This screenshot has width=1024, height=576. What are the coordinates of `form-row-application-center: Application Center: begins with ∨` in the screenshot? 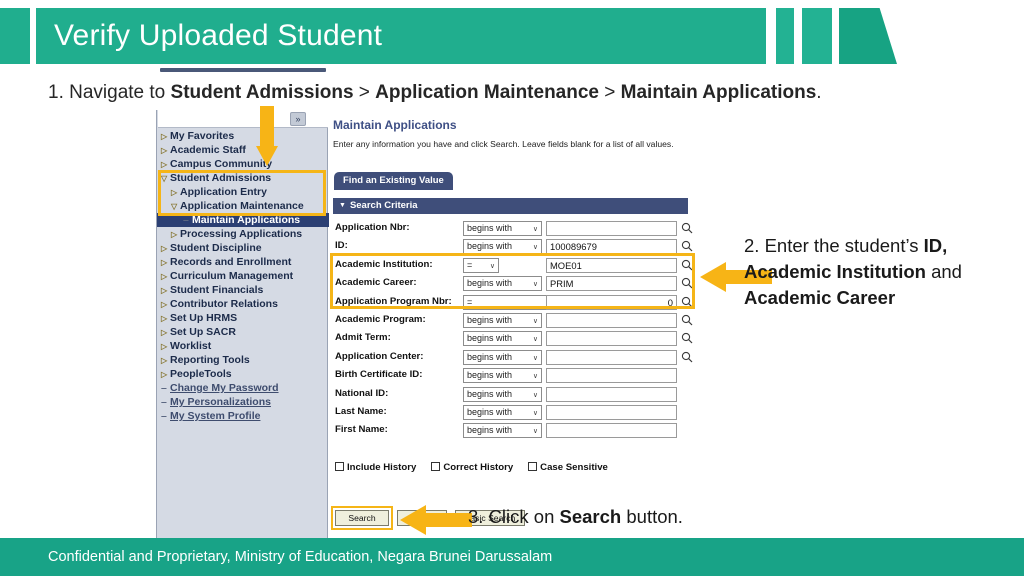 It's located at (513, 358).